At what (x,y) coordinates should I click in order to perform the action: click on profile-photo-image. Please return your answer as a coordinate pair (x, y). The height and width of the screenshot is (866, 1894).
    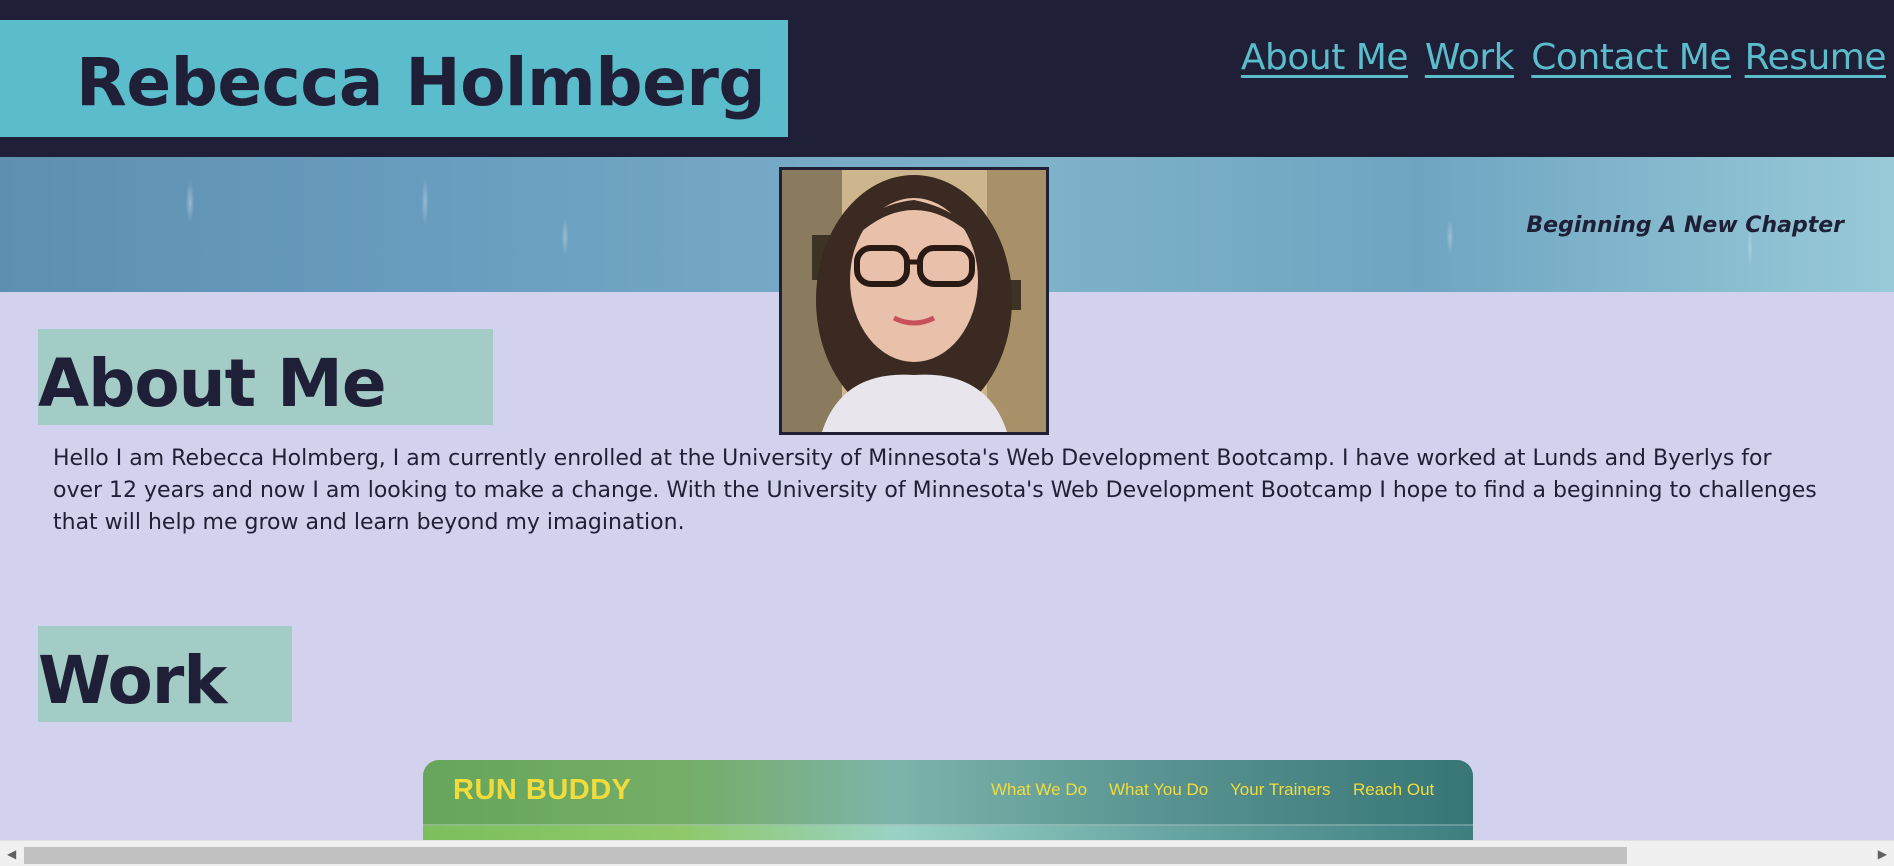
    Looking at the image, I should click on (914, 301).